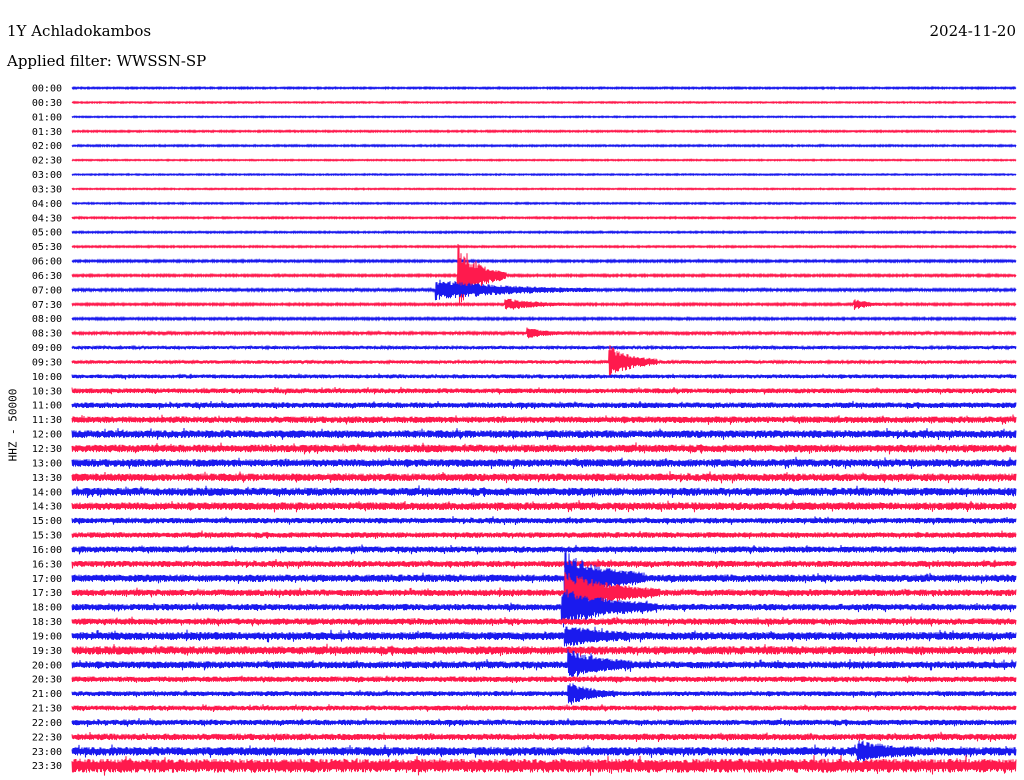 The height and width of the screenshot is (780, 1024). What do you see at coordinates (47, 564) in the screenshot?
I see `time-tick-label: 16:30` at bounding box center [47, 564].